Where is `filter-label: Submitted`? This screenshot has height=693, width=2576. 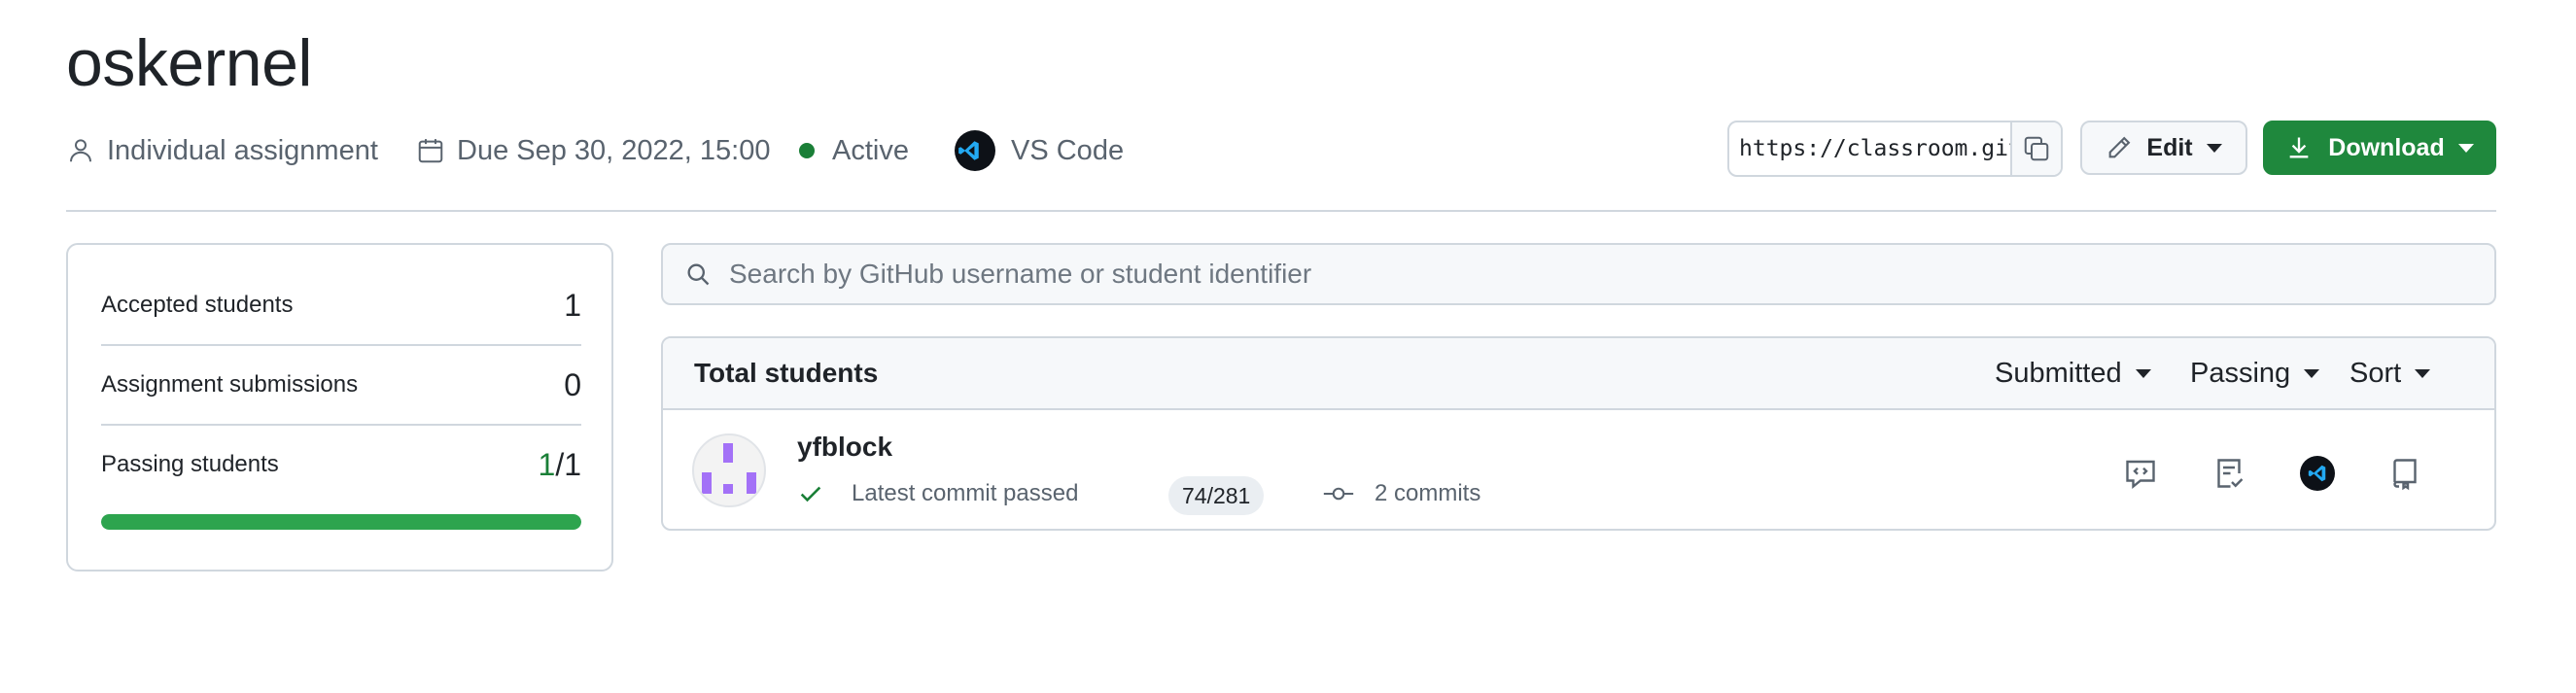 filter-label: Submitted is located at coordinates (2058, 373).